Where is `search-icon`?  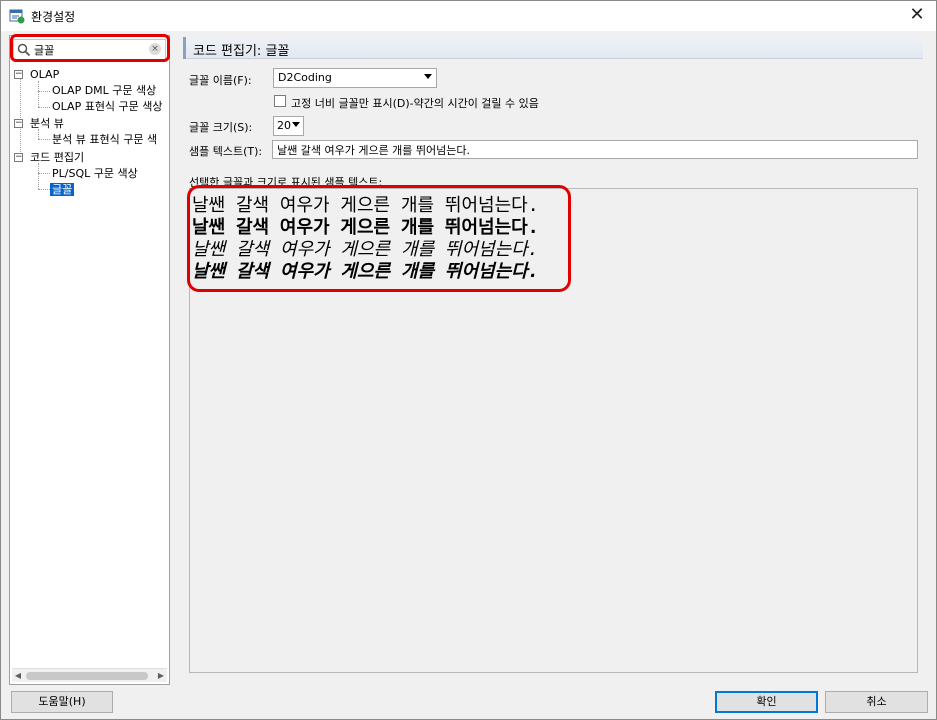
search-icon is located at coordinates (24, 50).